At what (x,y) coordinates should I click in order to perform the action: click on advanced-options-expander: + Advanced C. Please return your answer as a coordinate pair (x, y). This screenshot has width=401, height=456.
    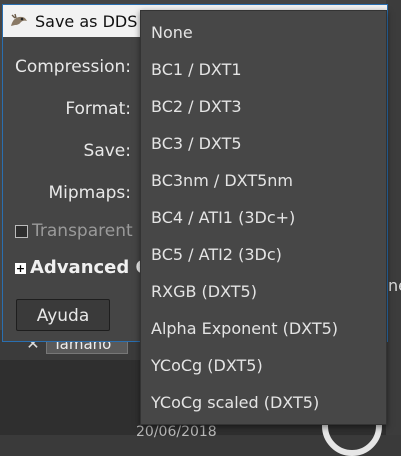
    Looking at the image, I should click on (82, 267).